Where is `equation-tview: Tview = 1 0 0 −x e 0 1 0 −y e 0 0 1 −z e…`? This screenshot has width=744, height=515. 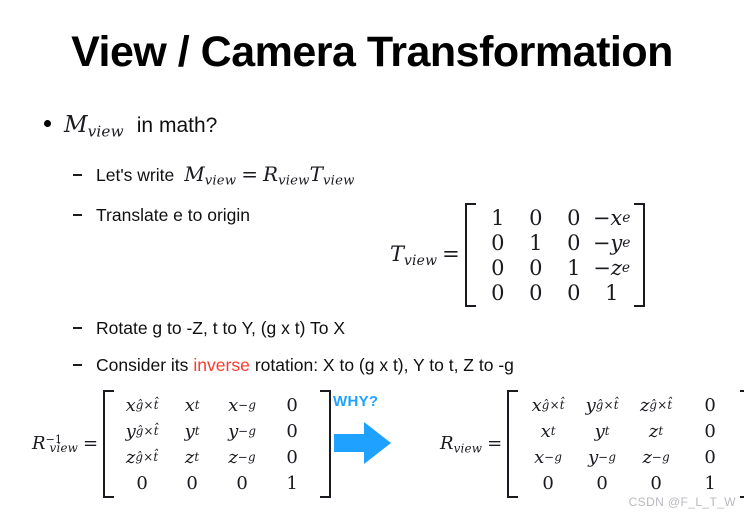 equation-tview: Tview = 1 0 0 −x e 0 1 0 −y e 0 0 1 −z e… is located at coordinates (517, 255).